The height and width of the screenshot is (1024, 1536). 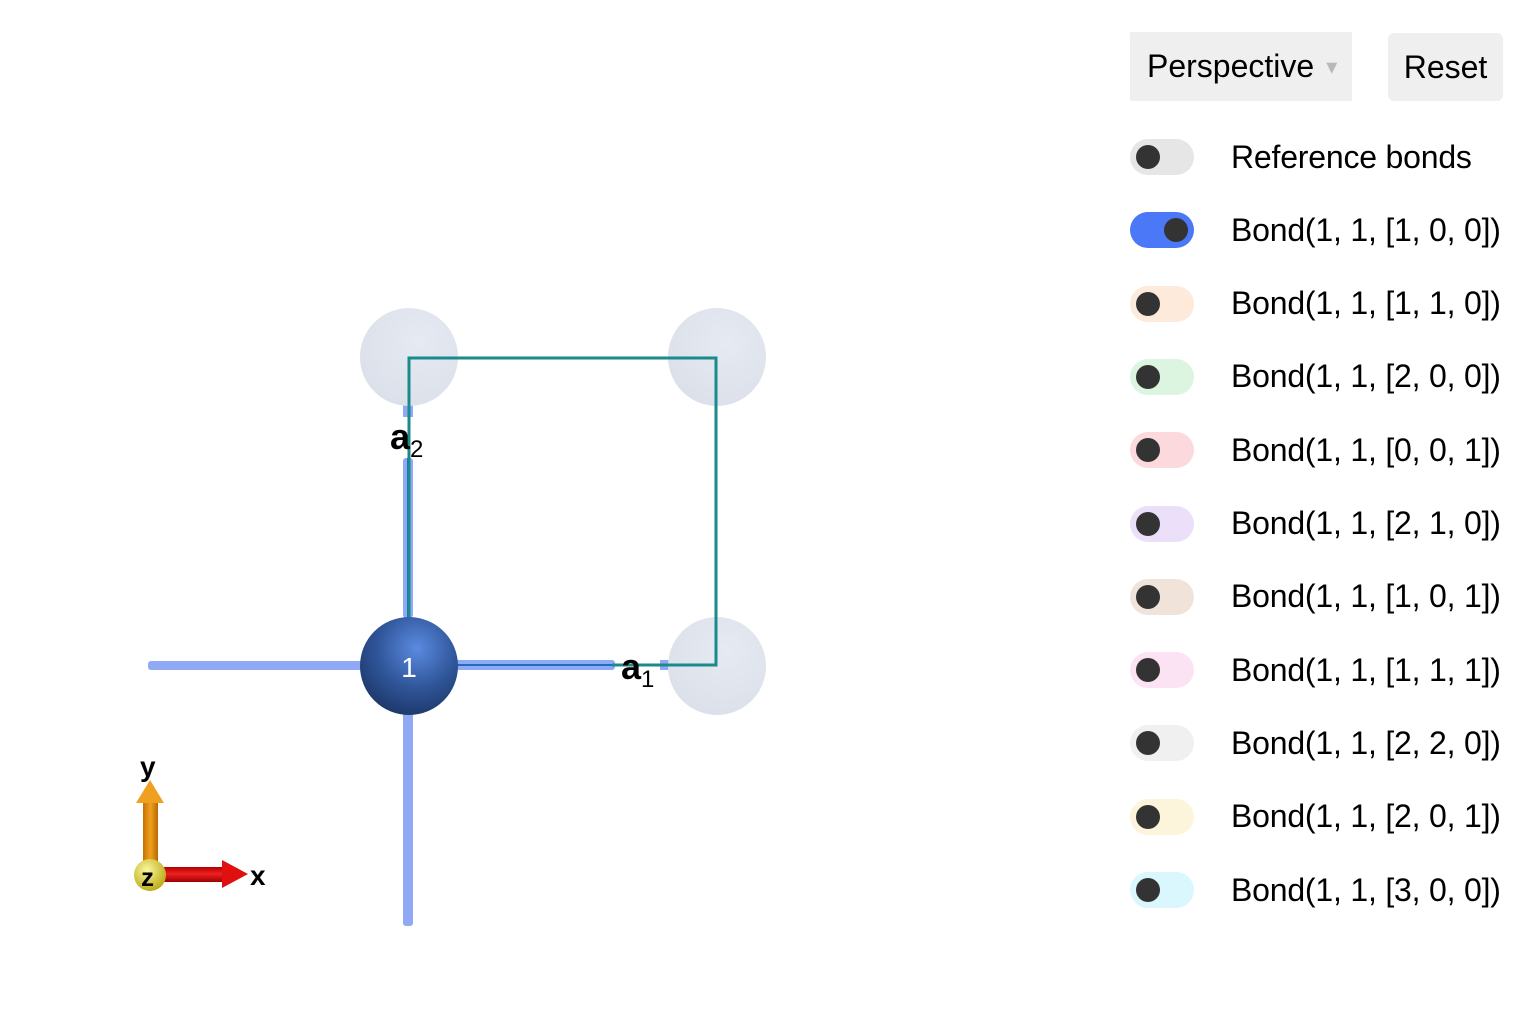 I want to click on unit-cell-outline, so click(x=562, y=511).